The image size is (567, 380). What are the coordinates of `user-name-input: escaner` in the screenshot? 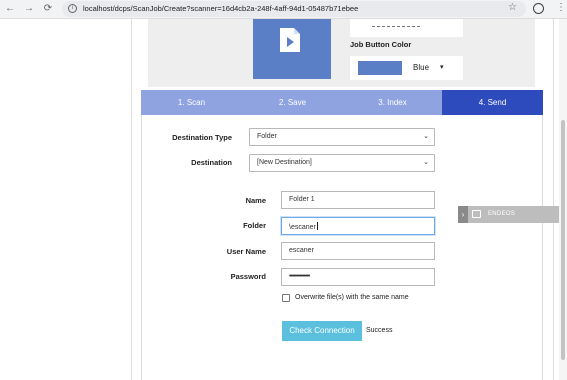 It's located at (358, 251).